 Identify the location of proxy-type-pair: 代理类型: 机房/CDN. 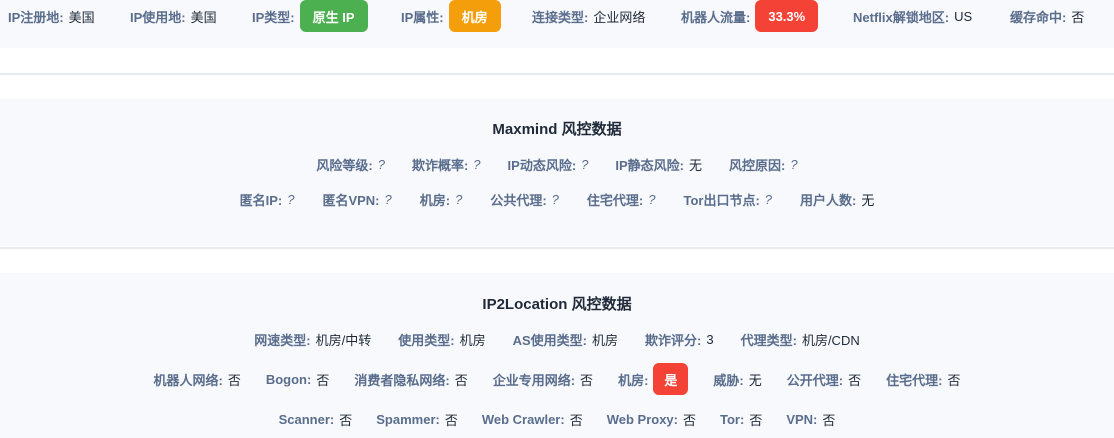
(800, 339).